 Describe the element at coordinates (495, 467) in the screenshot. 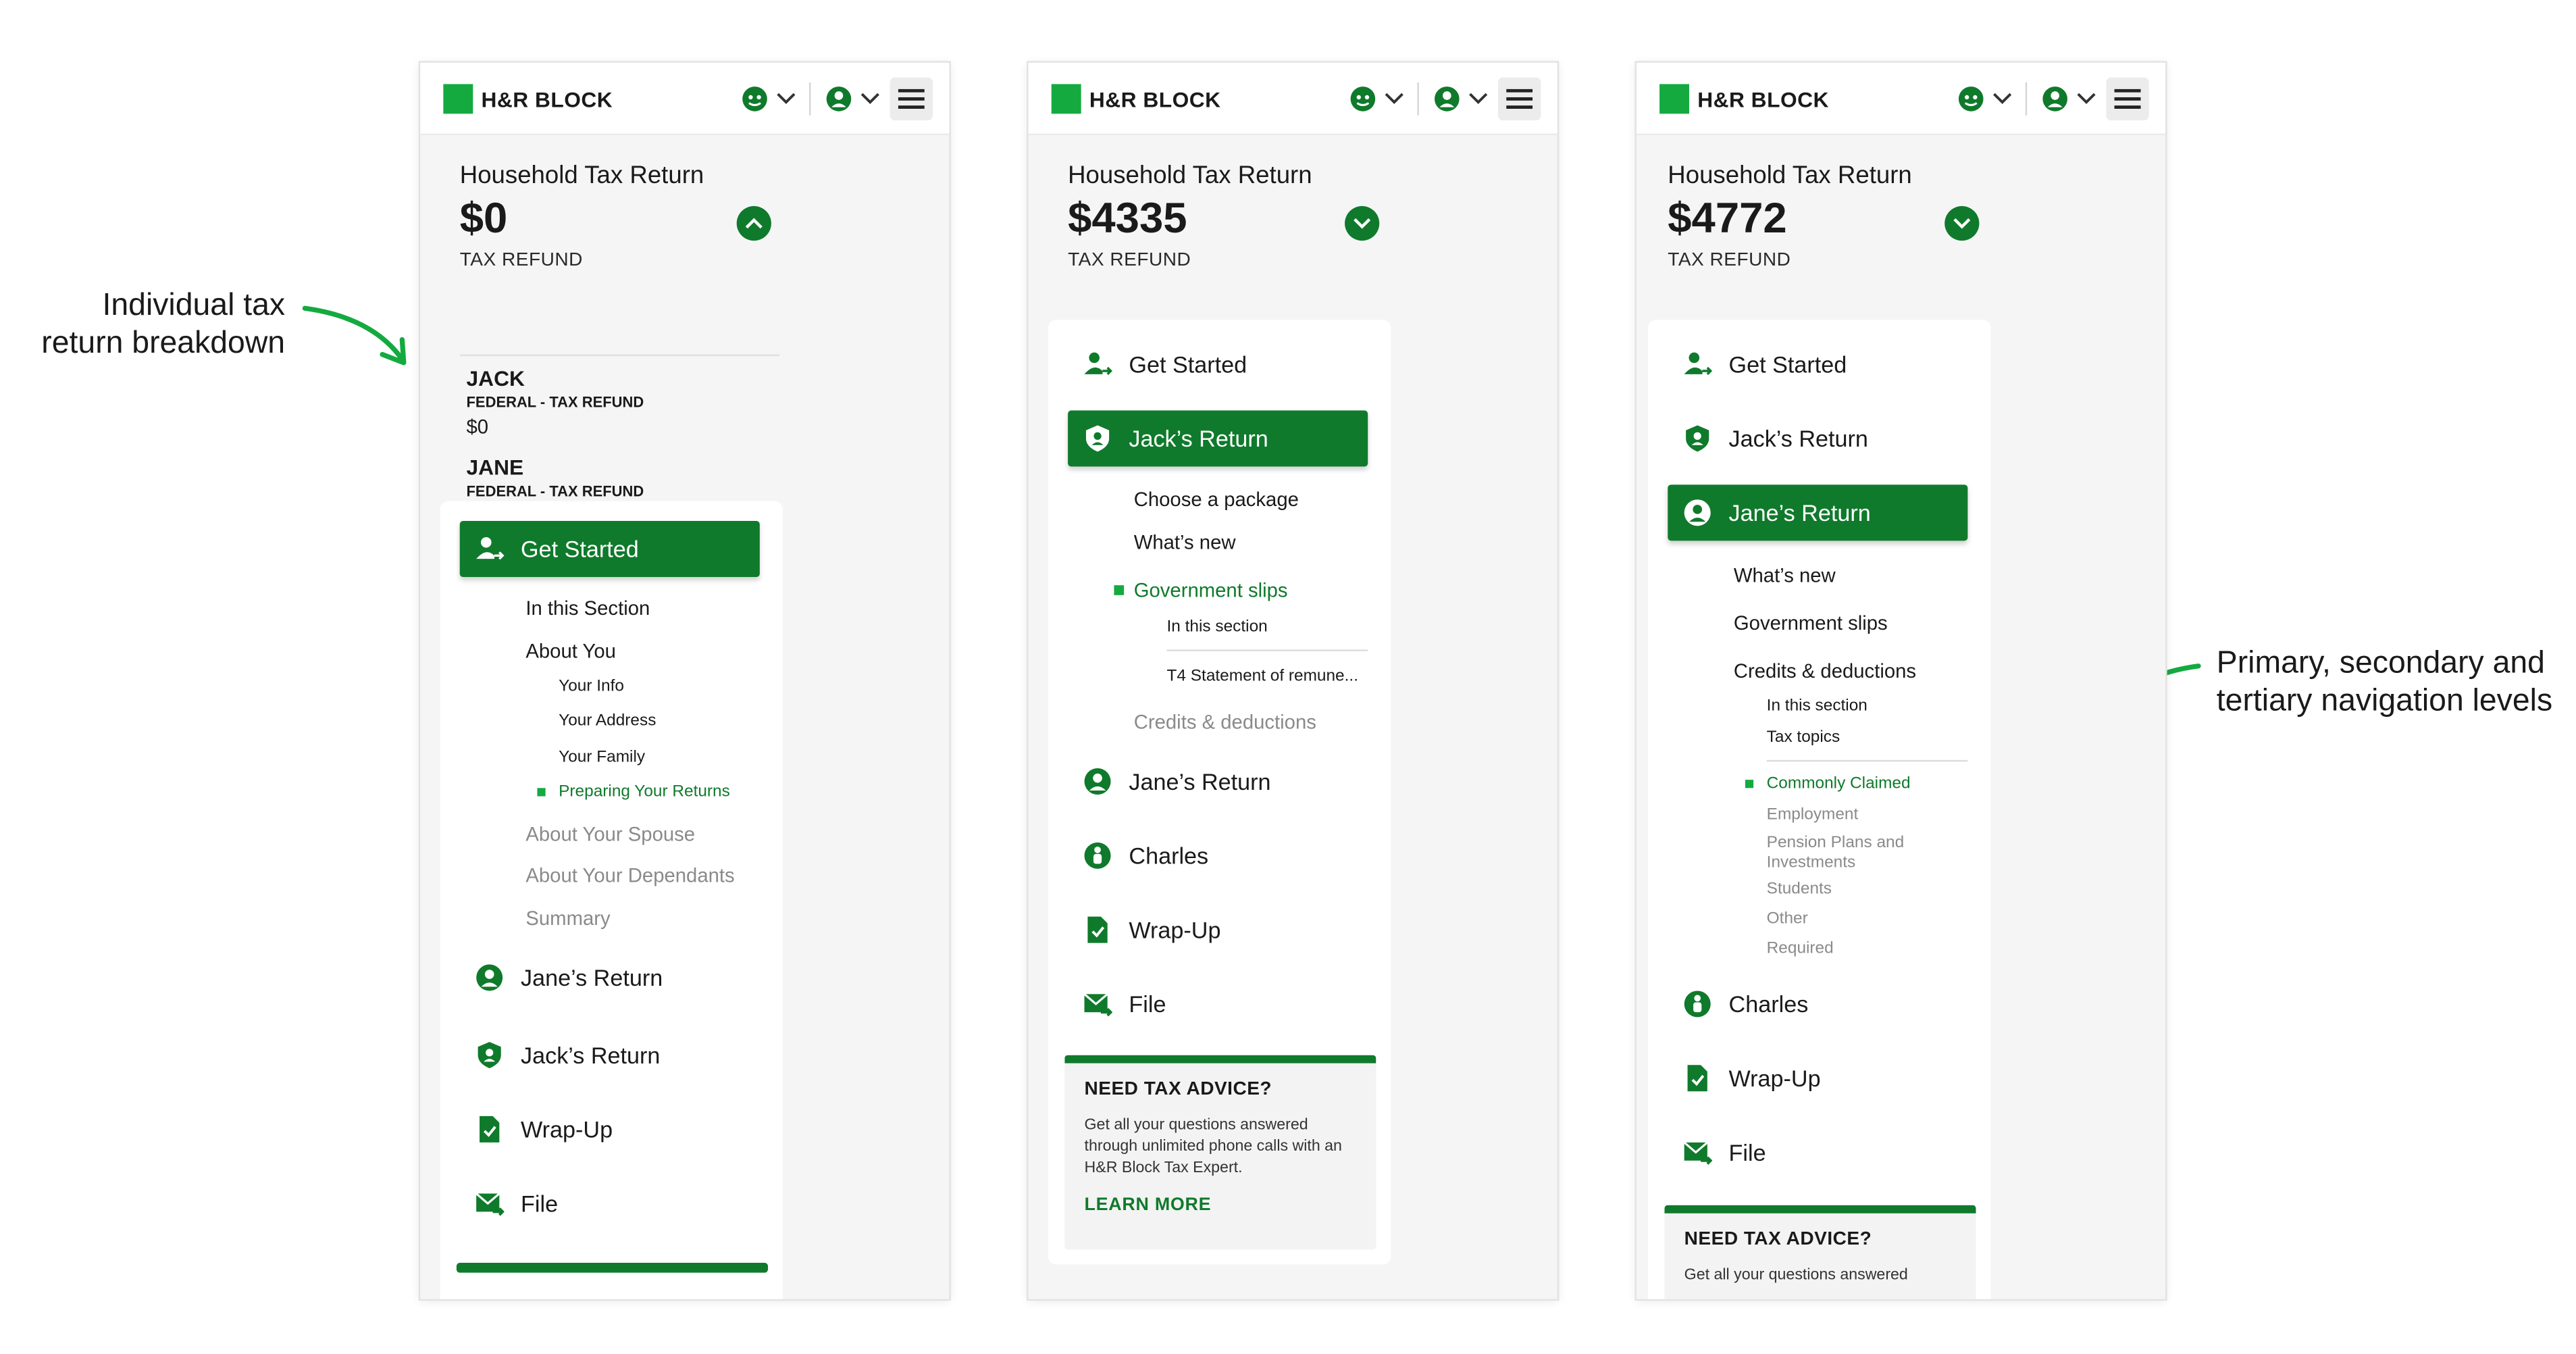

I see `breakdown-name: JANE` at that location.